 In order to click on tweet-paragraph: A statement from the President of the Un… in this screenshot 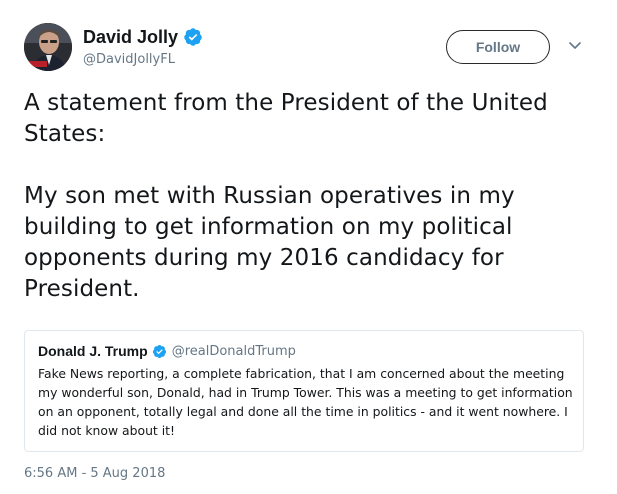, I will do `click(286, 118)`.